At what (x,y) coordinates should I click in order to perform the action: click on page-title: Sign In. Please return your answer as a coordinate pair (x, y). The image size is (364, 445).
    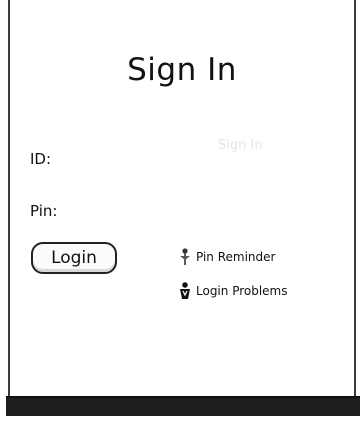
    Looking at the image, I should click on (182, 70).